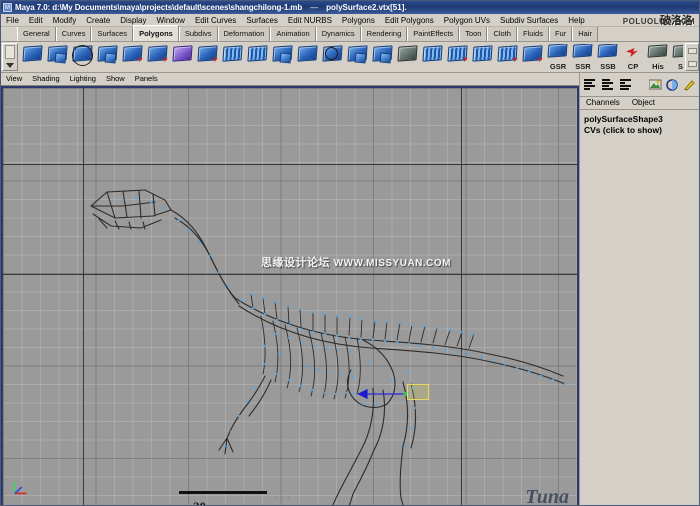  What do you see at coordinates (383, 57) in the screenshot?
I see `shelf-button-poly-bevel` at bounding box center [383, 57].